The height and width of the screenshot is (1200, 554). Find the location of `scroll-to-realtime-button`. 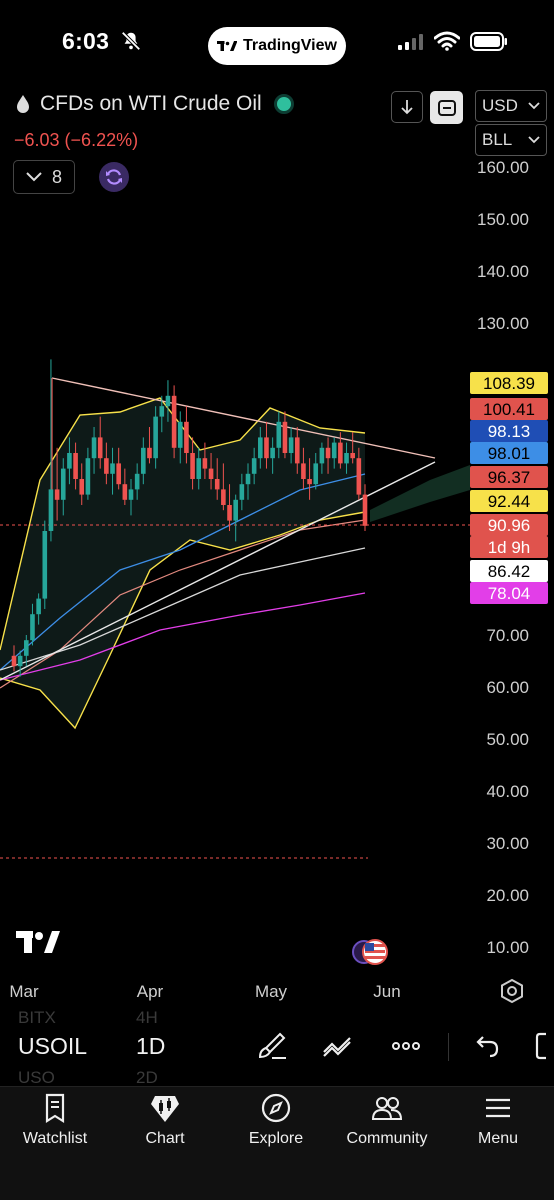

scroll-to-realtime-button is located at coordinates (407, 107).